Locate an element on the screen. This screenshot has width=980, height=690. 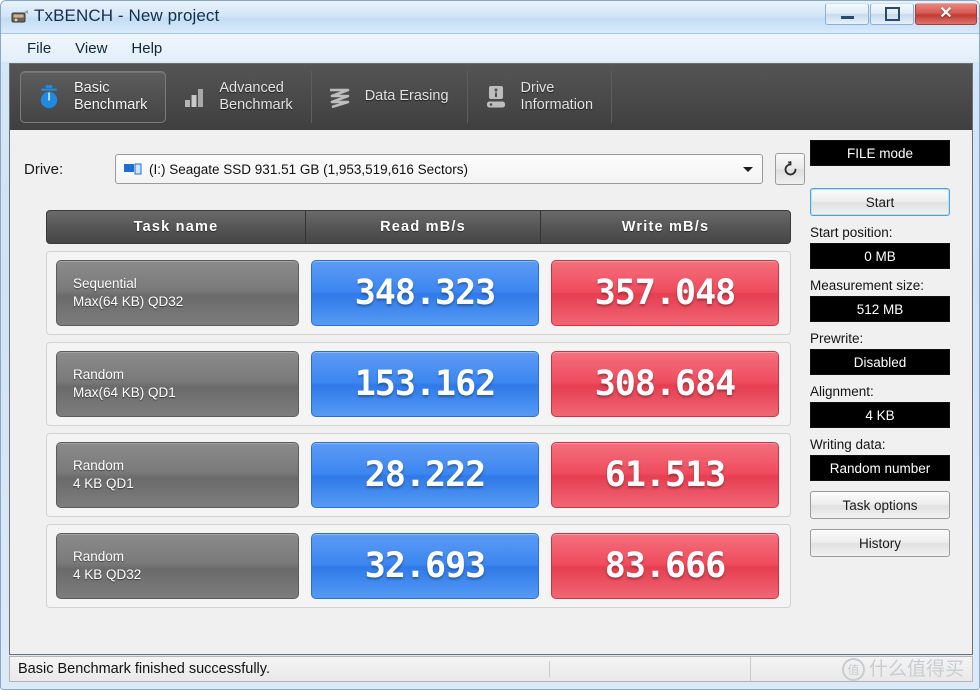
status-segment-3: 值 什么值得买 is located at coordinates (861, 669).